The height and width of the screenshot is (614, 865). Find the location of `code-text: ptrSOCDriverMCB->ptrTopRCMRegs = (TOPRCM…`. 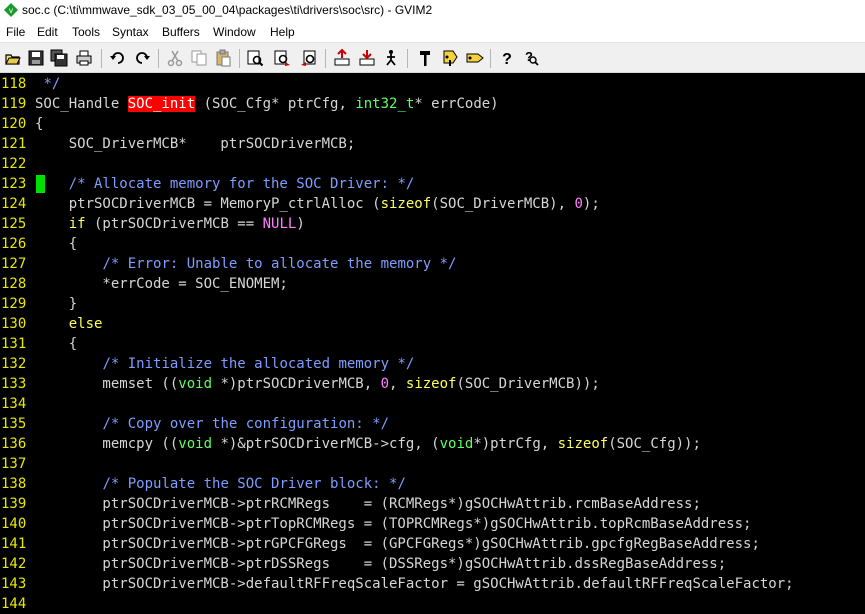

code-text: ptrSOCDriverMCB->ptrTopRCMRegs = (TOPRCM… is located at coordinates (393, 524).